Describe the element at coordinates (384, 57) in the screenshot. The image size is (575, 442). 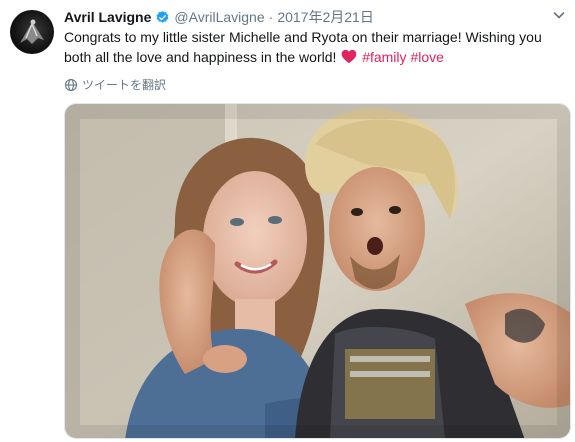
I see `hashtag-family: #family` at that location.